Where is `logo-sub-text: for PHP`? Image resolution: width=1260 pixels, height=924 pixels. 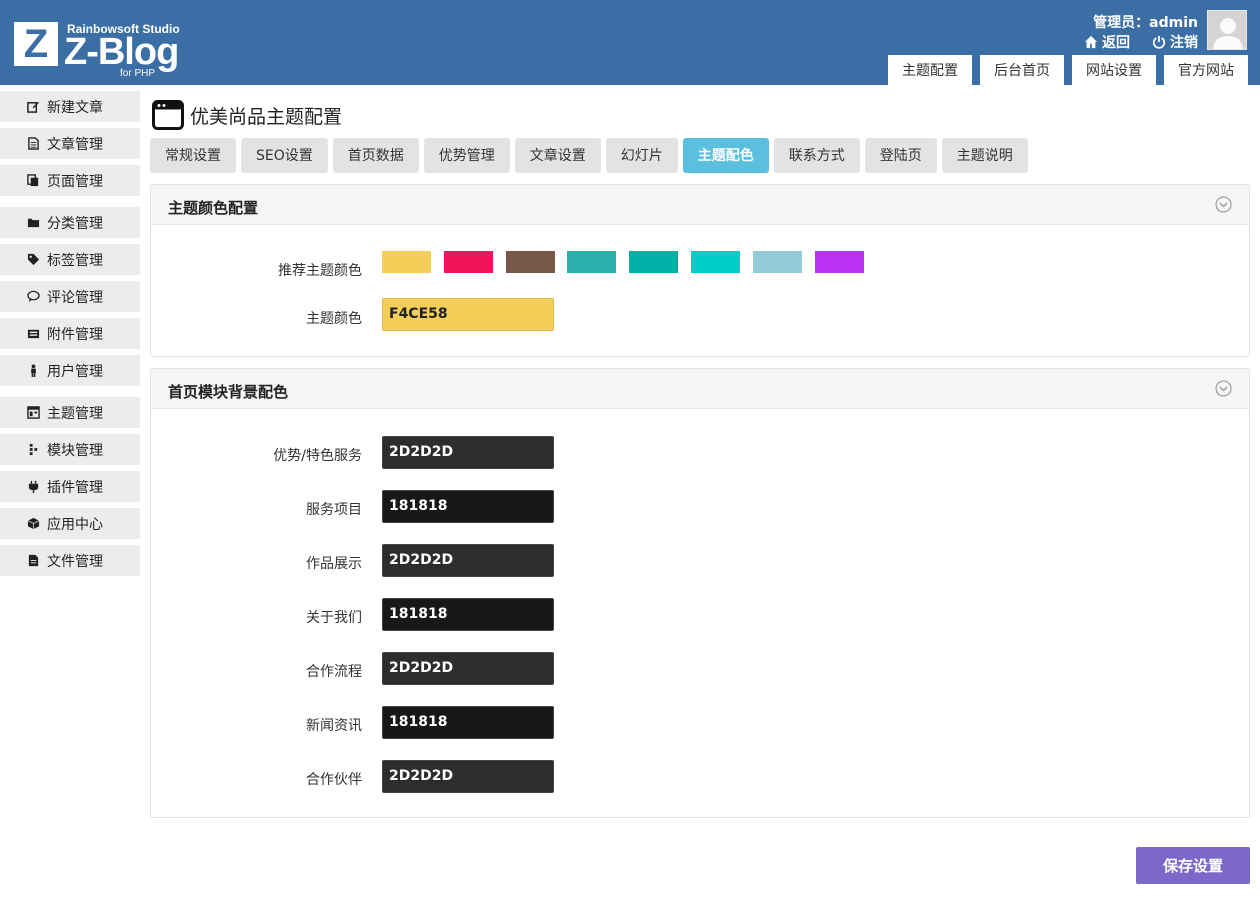 logo-sub-text: for PHP is located at coordinates (138, 73).